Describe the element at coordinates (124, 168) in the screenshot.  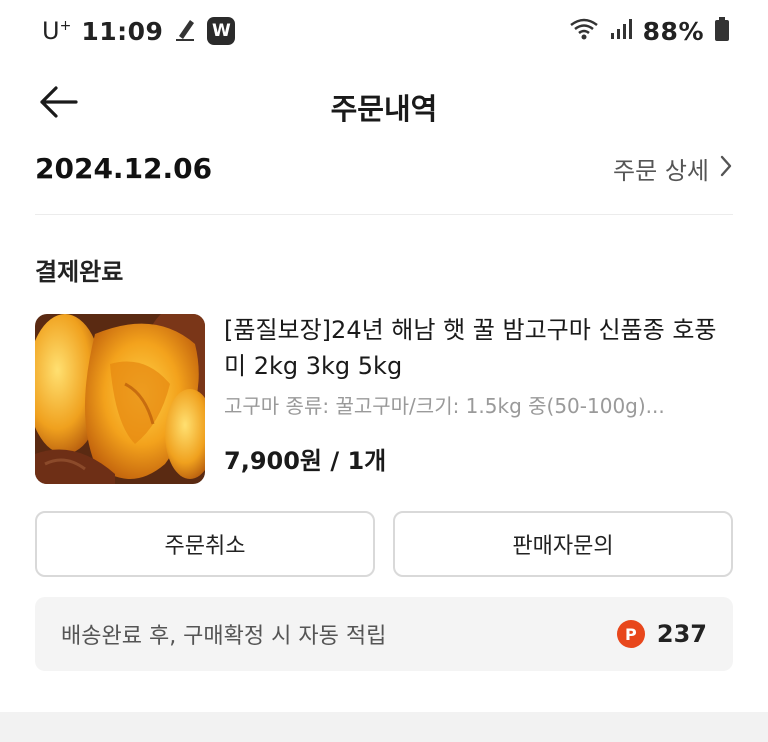
I see `order-date: 2024.12.06` at that location.